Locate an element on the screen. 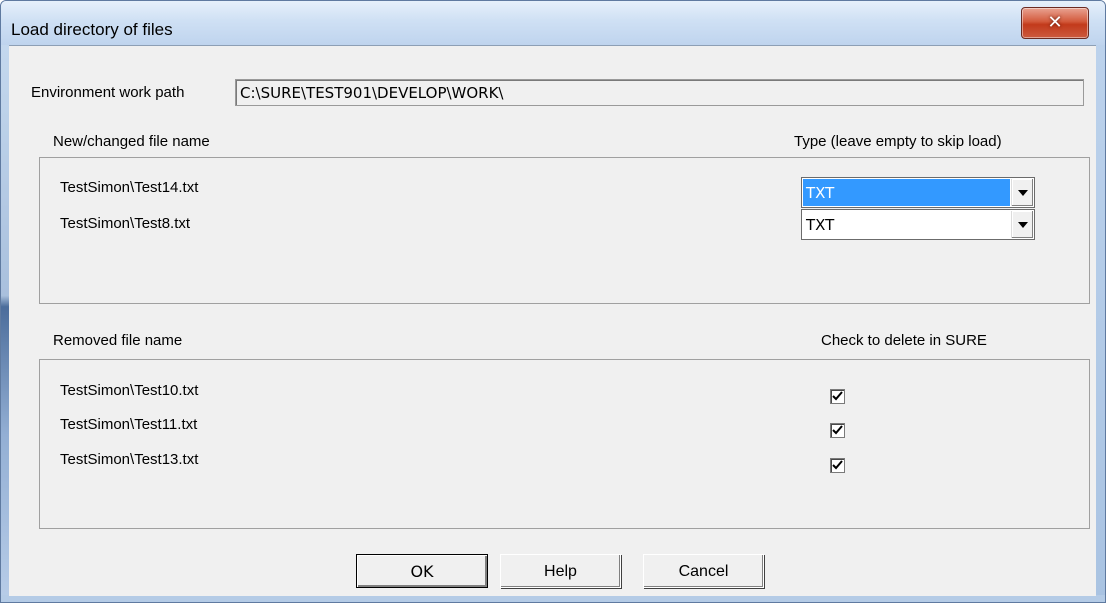 The width and height of the screenshot is (1106, 603). window-frame-right is located at coordinates (1100, 323).